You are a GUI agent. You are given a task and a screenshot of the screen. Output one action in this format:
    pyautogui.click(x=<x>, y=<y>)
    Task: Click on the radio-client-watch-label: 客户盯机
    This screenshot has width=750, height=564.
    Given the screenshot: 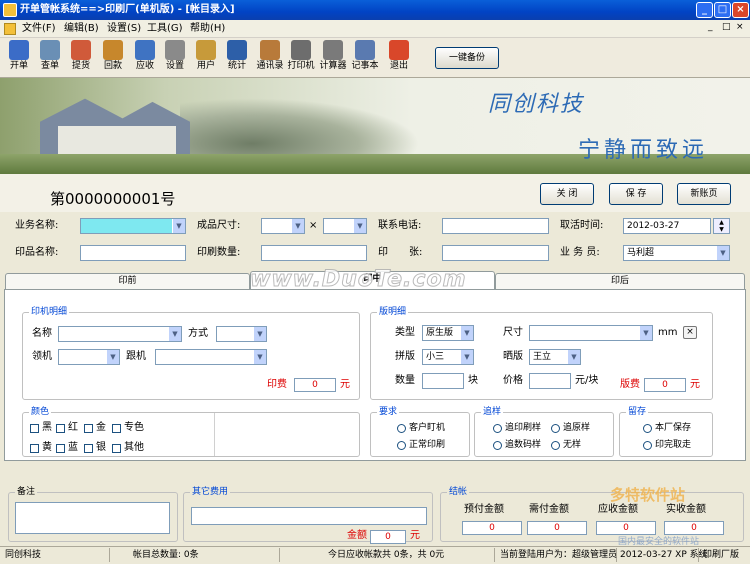 What is the action you would take?
    pyautogui.click(x=427, y=428)
    